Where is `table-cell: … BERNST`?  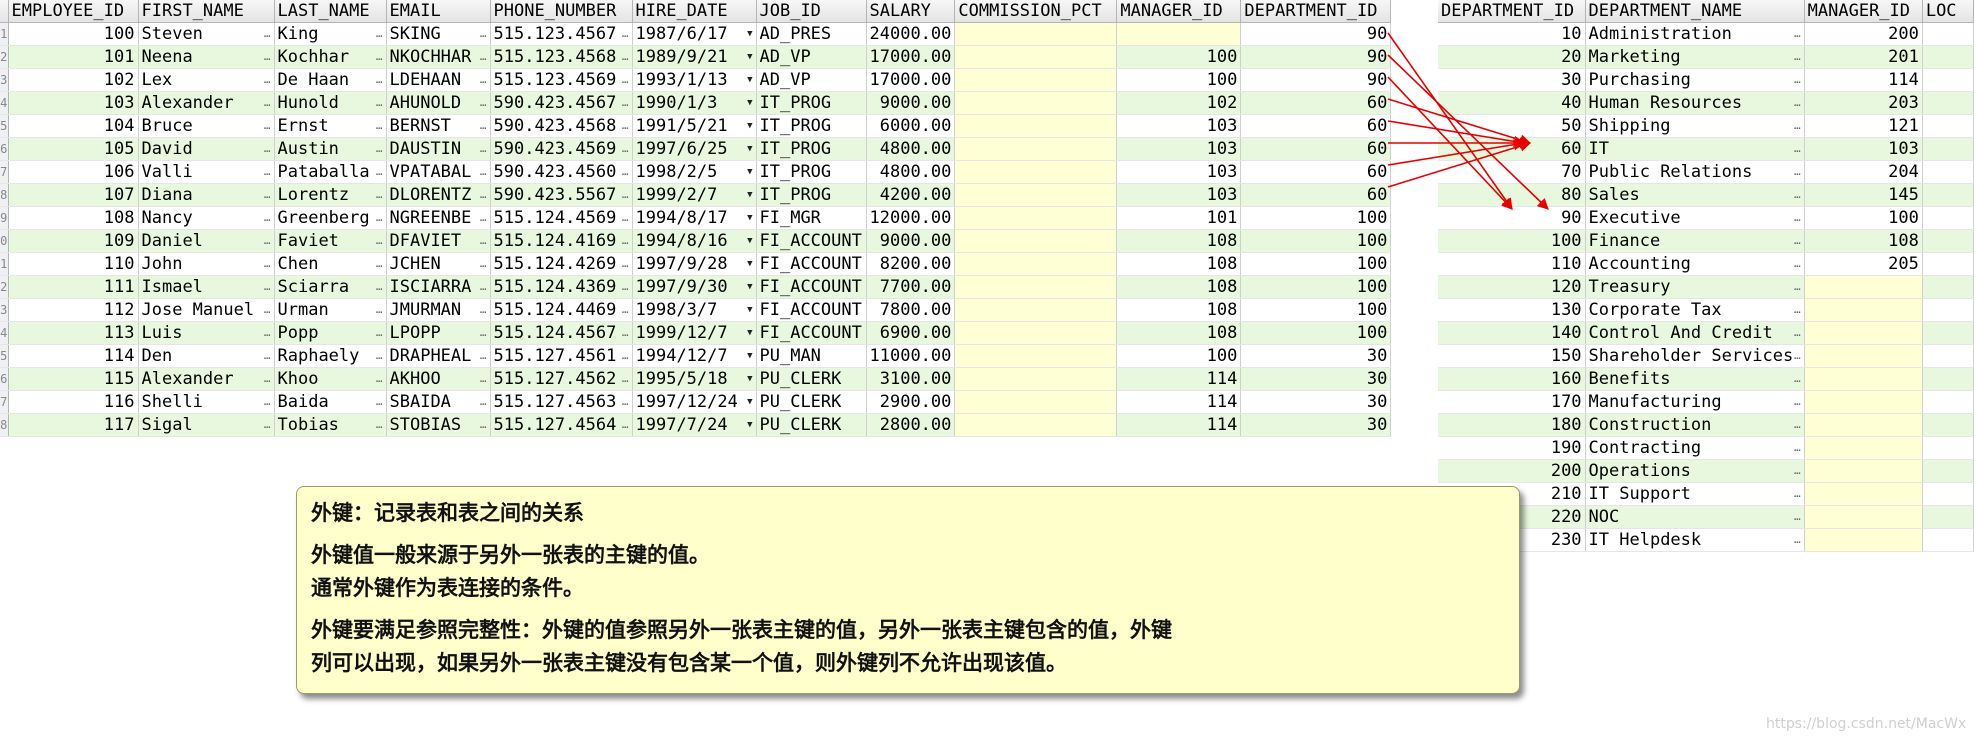
table-cell: … BERNST is located at coordinates (438, 126).